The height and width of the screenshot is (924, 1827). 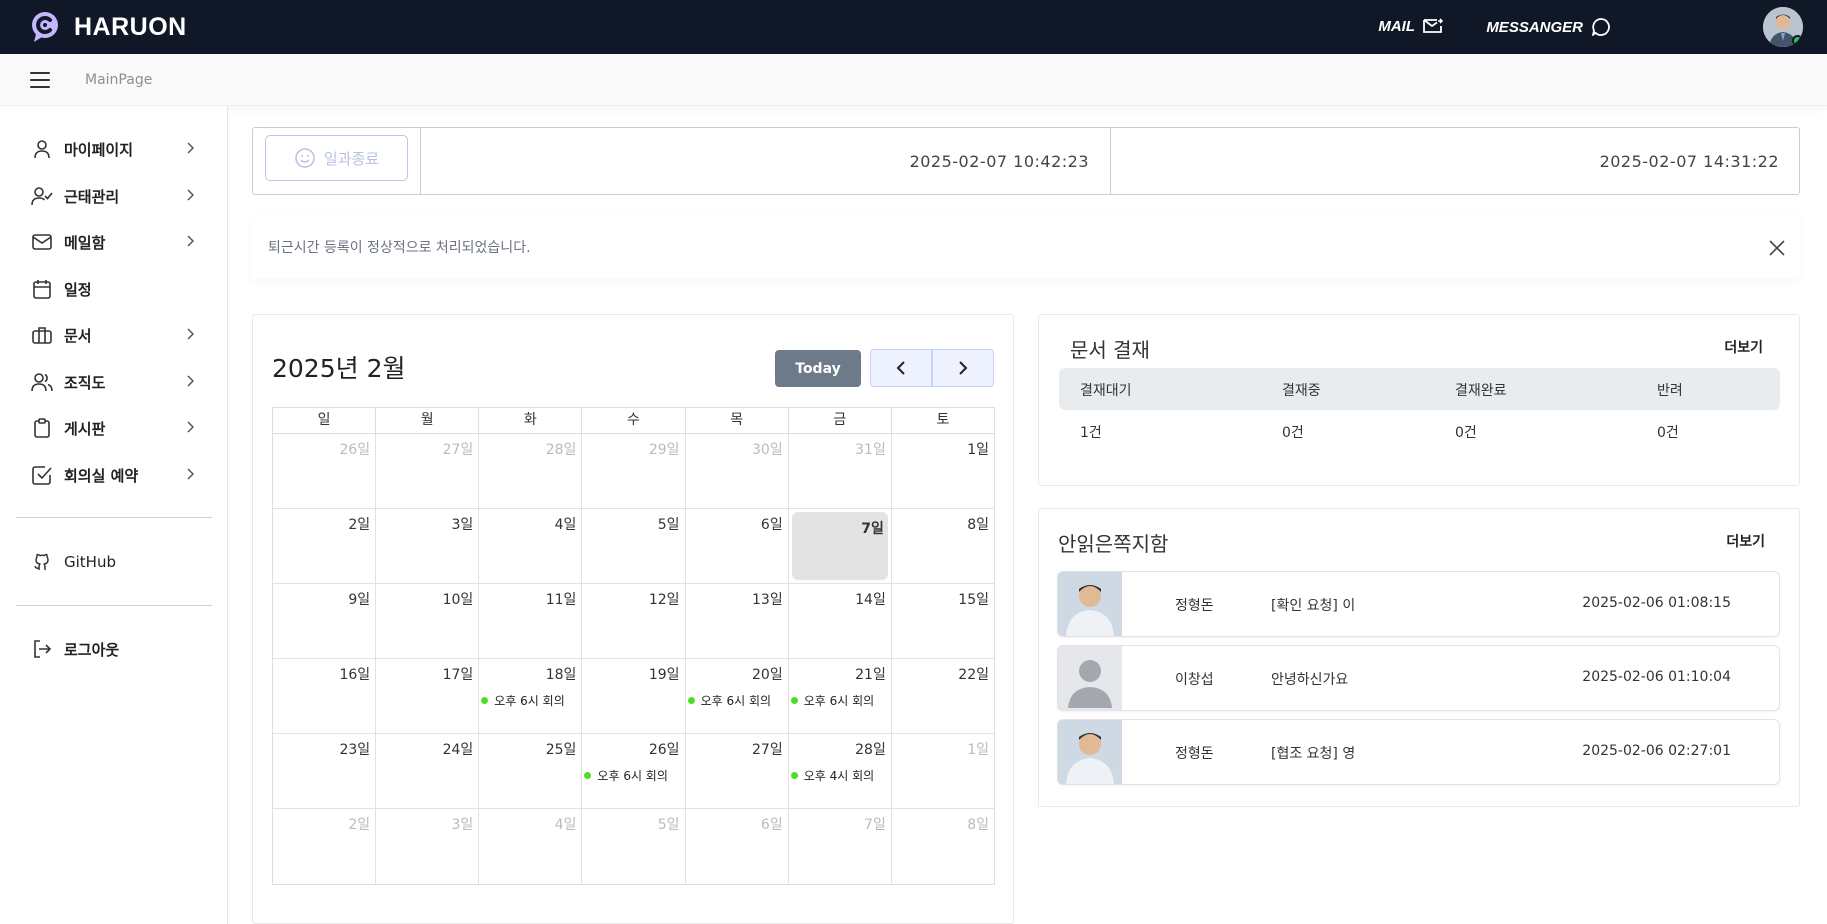 What do you see at coordinates (943, 621) in the screenshot?
I see `calendar-day: 15일` at bounding box center [943, 621].